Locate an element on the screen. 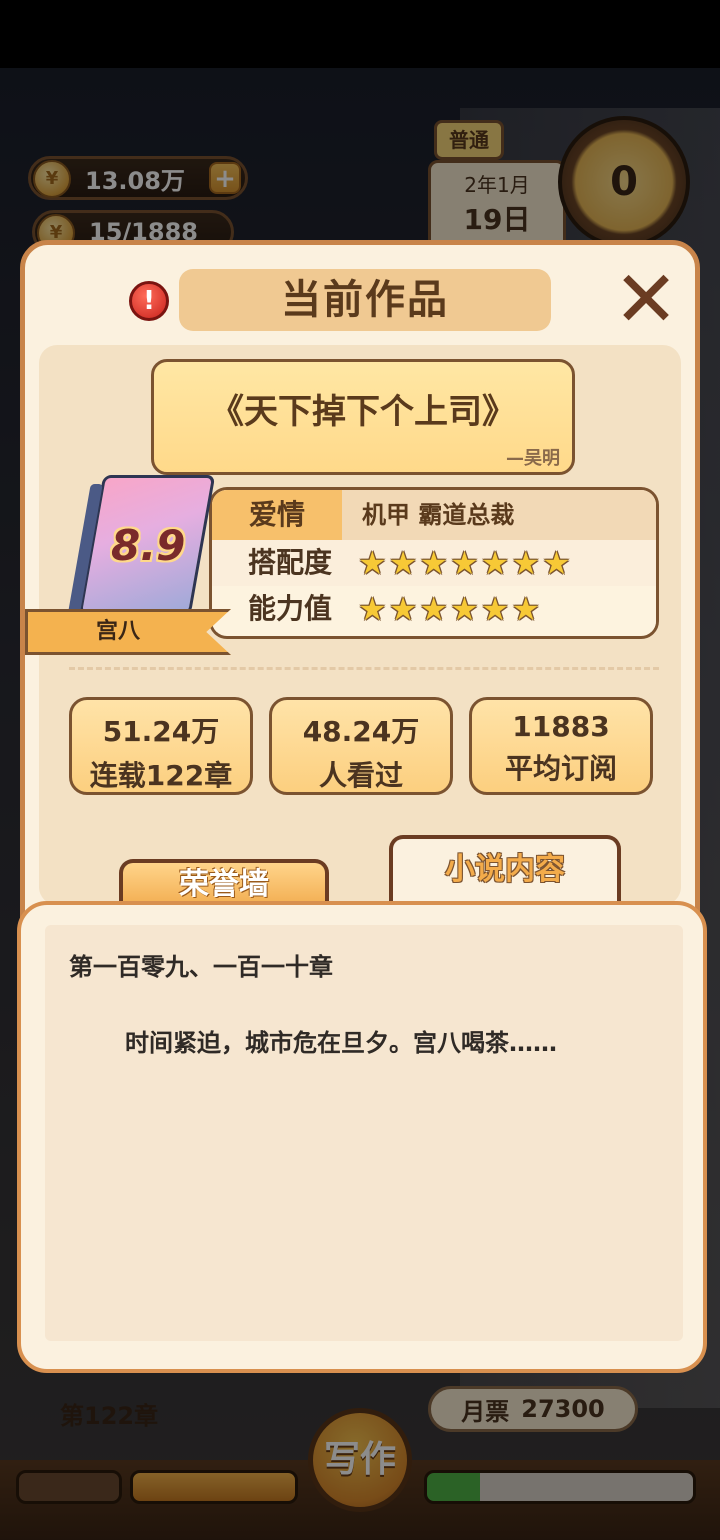  chapter-range: 第一百零九、一百一十章 is located at coordinates (201, 967).